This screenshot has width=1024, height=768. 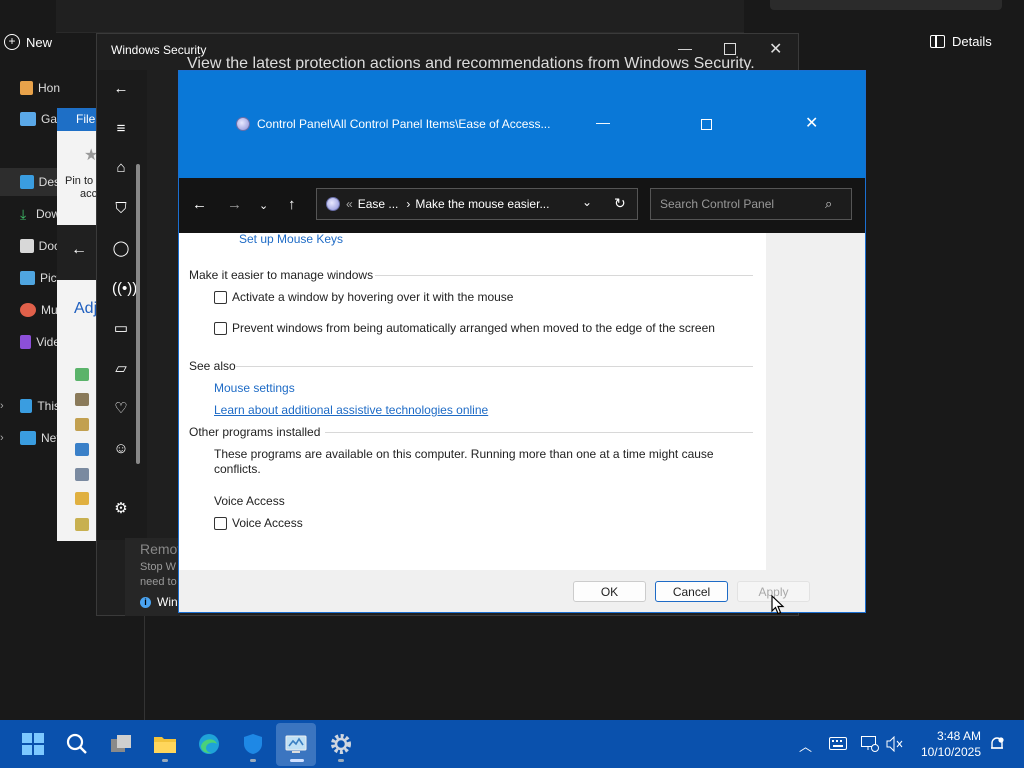 What do you see at coordinates (751, 204) in the screenshot?
I see `search-input: Search Control Panel ⌕` at bounding box center [751, 204].